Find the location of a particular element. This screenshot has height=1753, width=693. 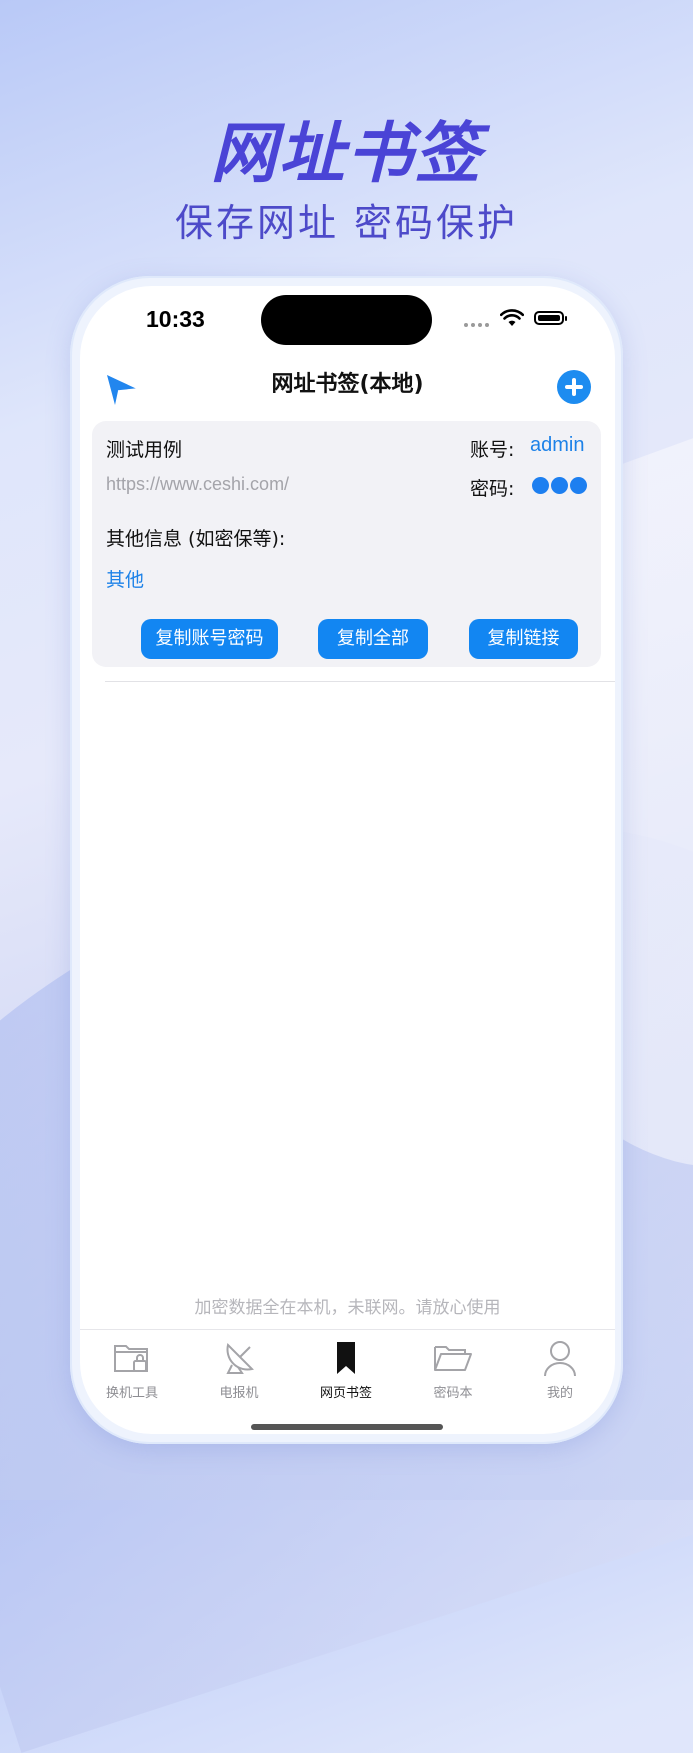

add-bookmark-button is located at coordinates (574, 387).